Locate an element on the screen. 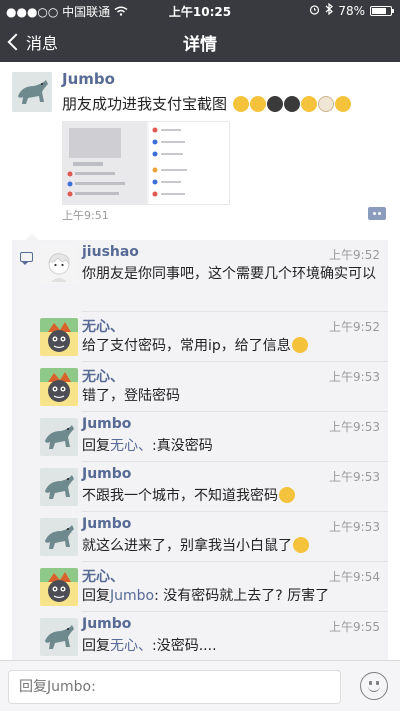  comment-row: Jumbo 上午9:53 就这么进来了，别拿我当小白鼠了 is located at coordinates (214, 537).